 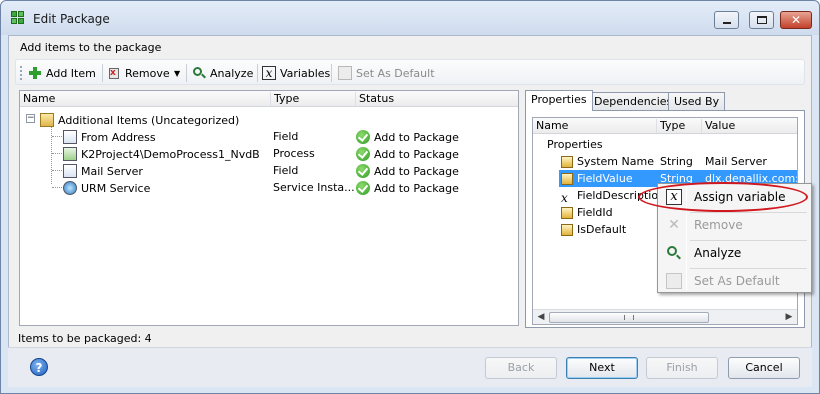 What do you see at coordinates (595, 212) in the screenshot?
I see `property-name: FieldId` at bounding box center [595, 212].